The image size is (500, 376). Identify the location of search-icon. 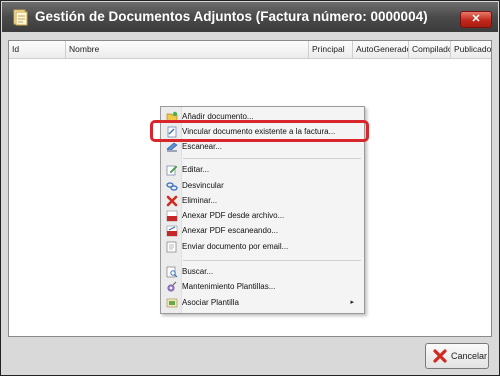
(172, 272).